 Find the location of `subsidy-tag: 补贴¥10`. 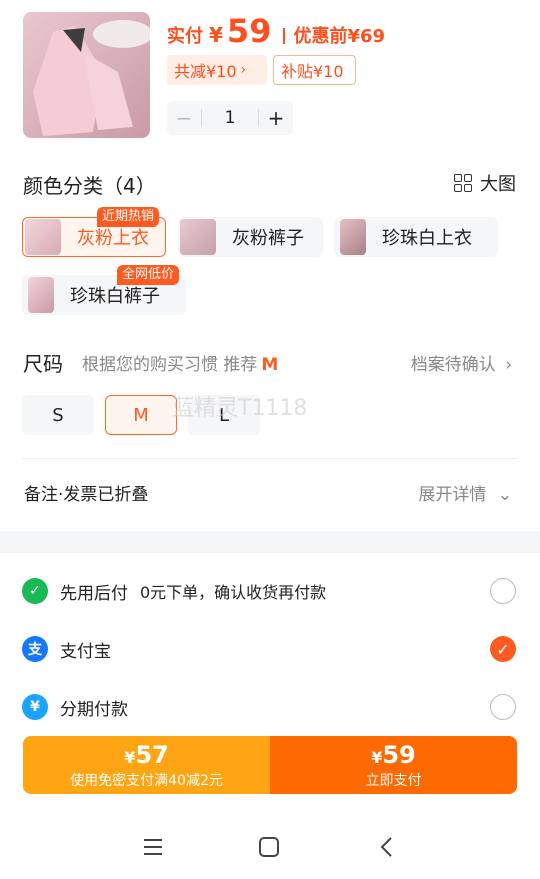

subsidy-tag: 补贴¥10 is located at coordinates (314, 70).